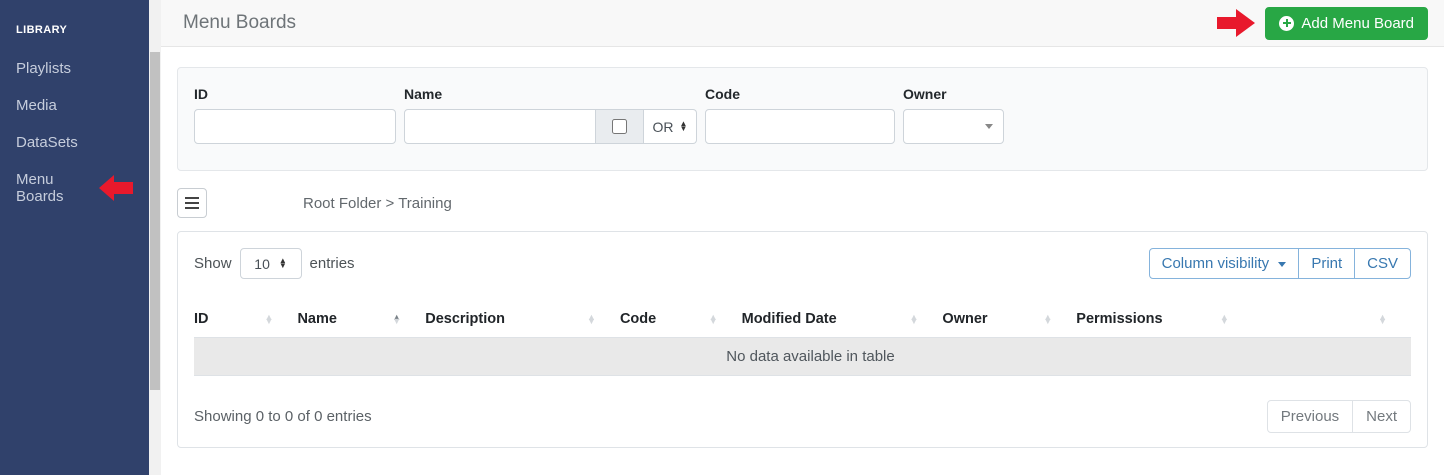  I want to click on filter-field-owner: Owner, so click(953, 115).